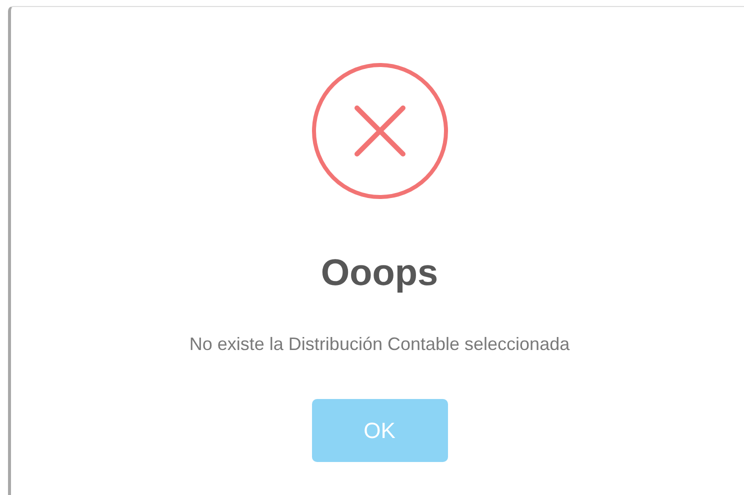 Image resolution: width=744 pixels, height=495 pixels. Describe the element at coordinates (379, 344) in the screenshot. I see `dialog-message: No existe la Distribución Contable seleccionada` at that location.